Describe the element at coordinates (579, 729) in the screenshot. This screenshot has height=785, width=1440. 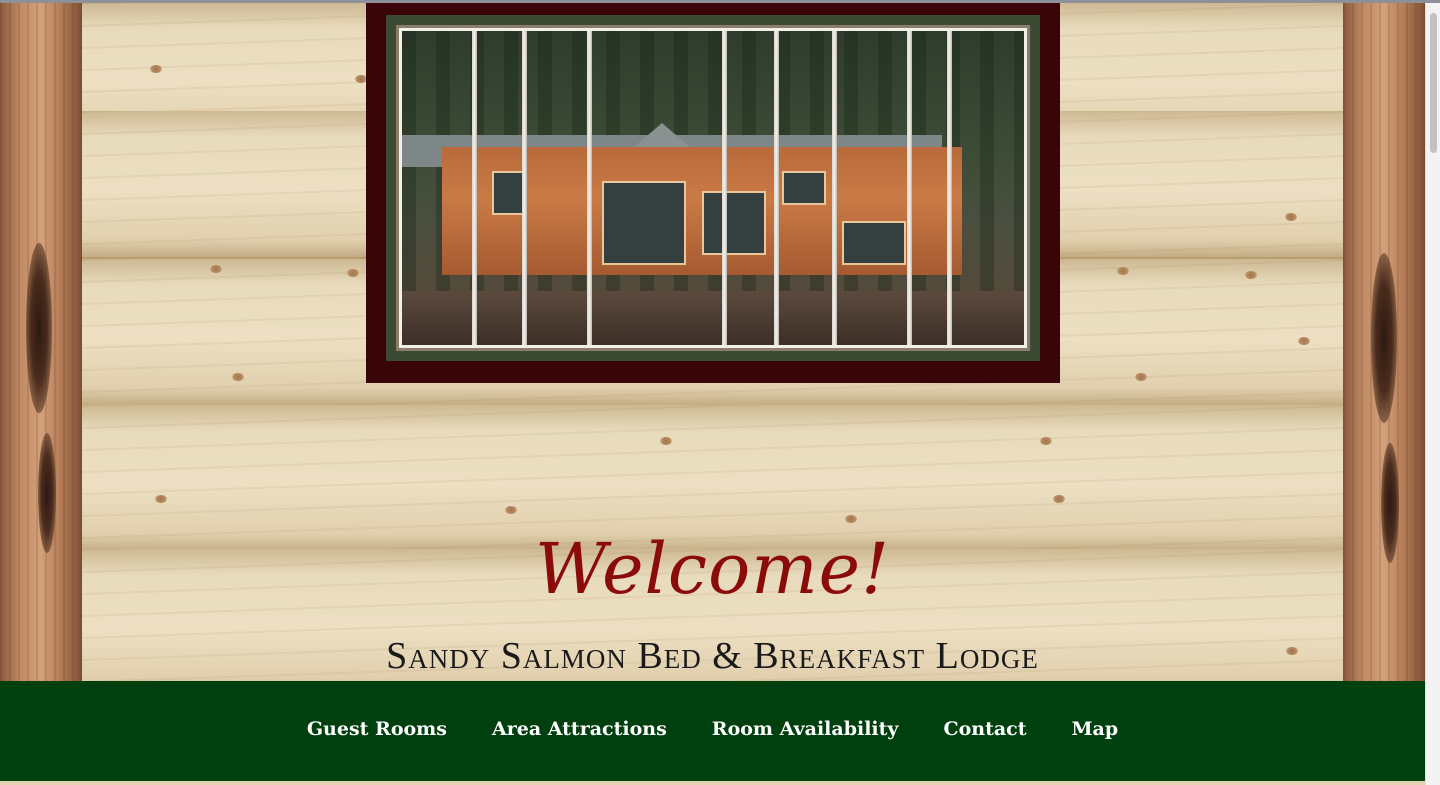
I see `nav-area-attractions: Area Attractions` at that location.